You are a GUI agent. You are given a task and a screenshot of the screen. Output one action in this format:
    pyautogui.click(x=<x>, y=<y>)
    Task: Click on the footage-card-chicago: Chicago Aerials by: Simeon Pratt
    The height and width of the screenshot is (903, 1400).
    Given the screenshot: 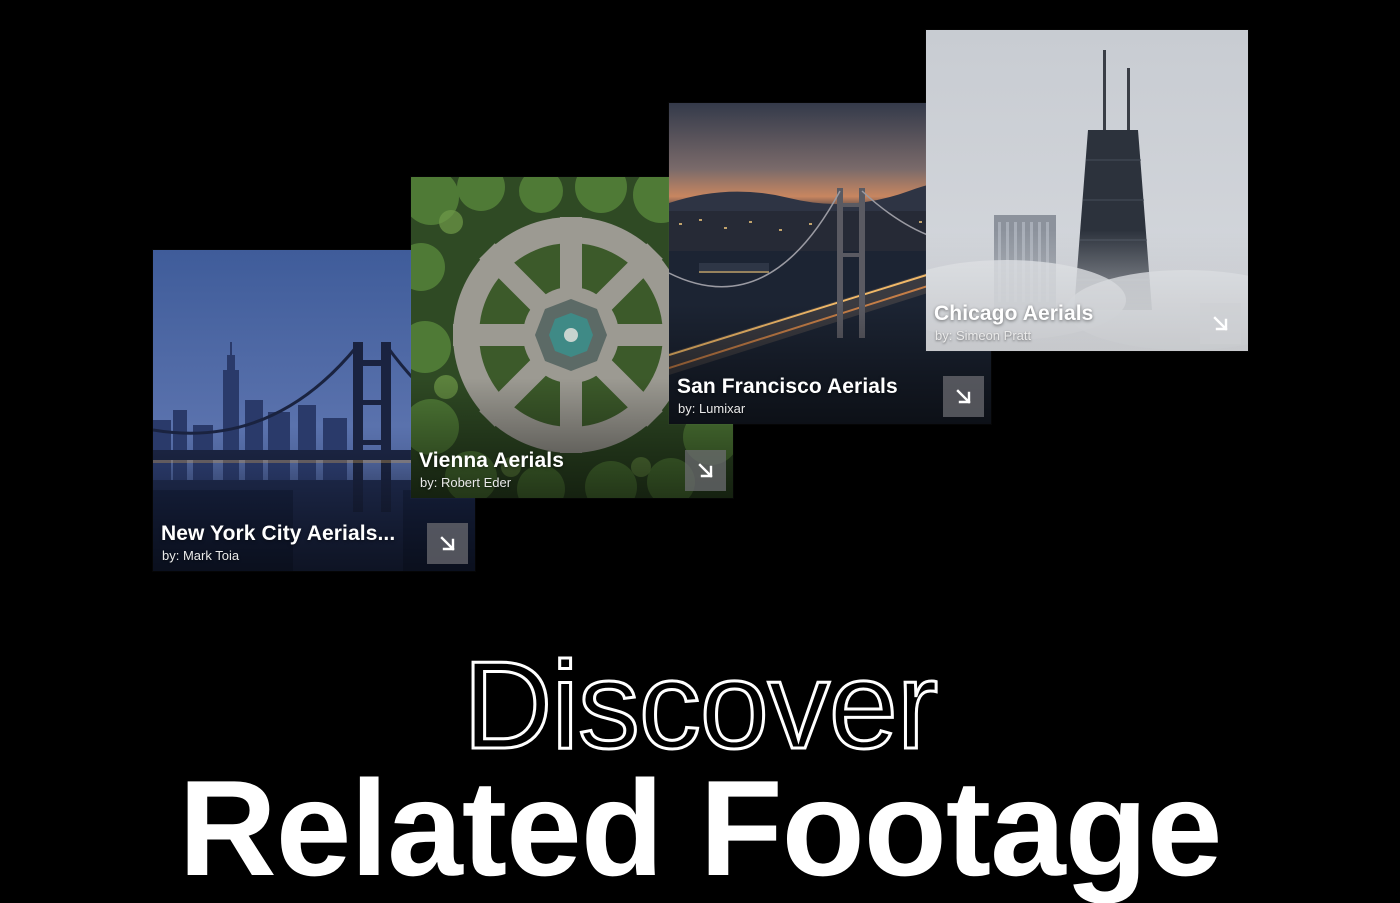 What is the action you would take?
    pyautogui.click(x=1087, y=190)
    